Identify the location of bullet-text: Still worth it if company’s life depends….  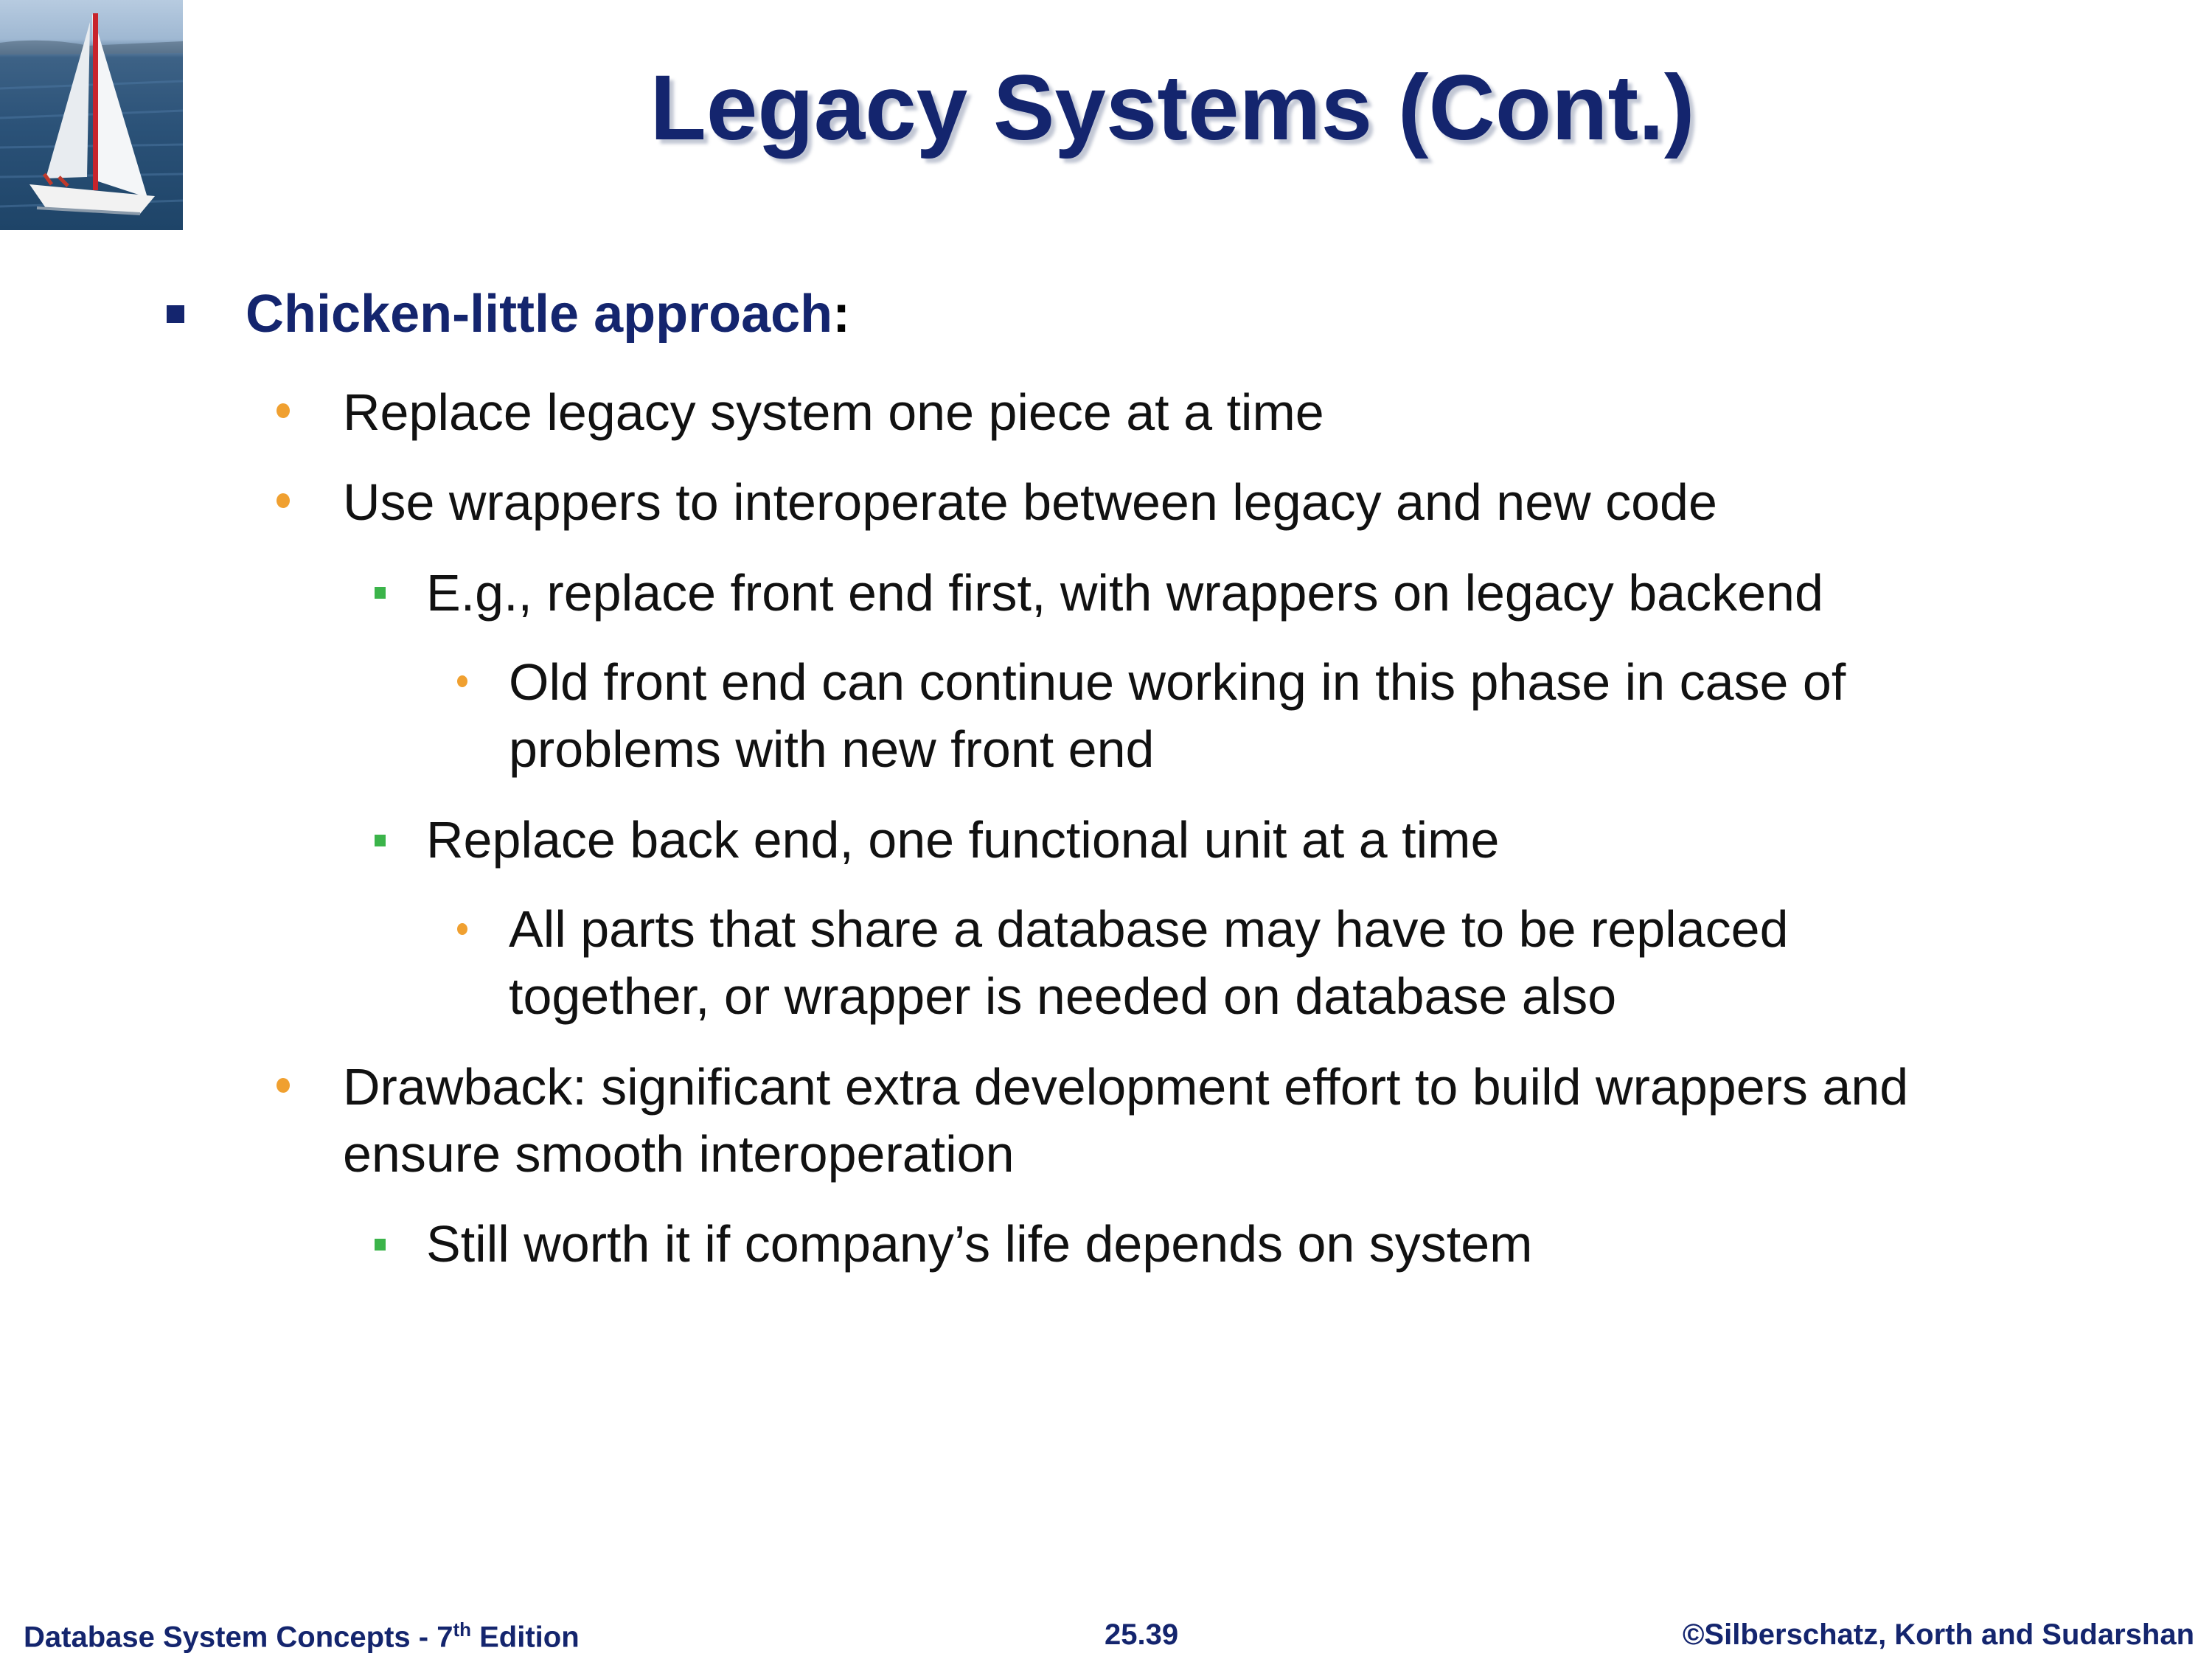
(979, 1244).